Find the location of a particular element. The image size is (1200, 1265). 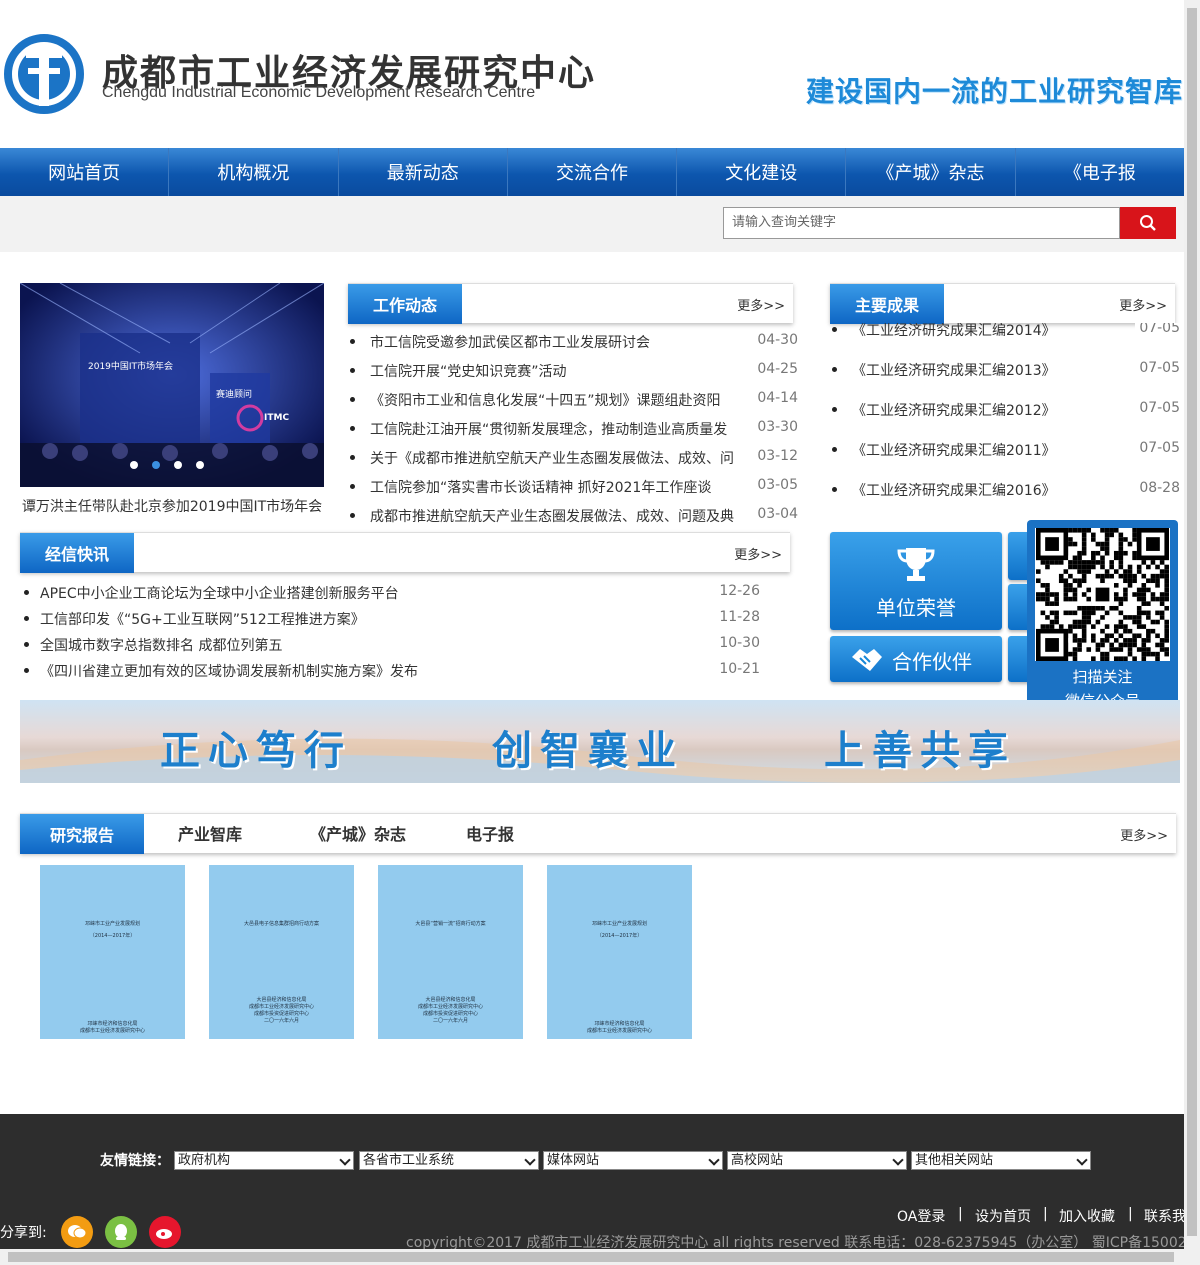

list-item: 工信院参加“落实書市长谈话精神 抓好2021年工作座谈 03-05 is located at coordinates (574, 486).